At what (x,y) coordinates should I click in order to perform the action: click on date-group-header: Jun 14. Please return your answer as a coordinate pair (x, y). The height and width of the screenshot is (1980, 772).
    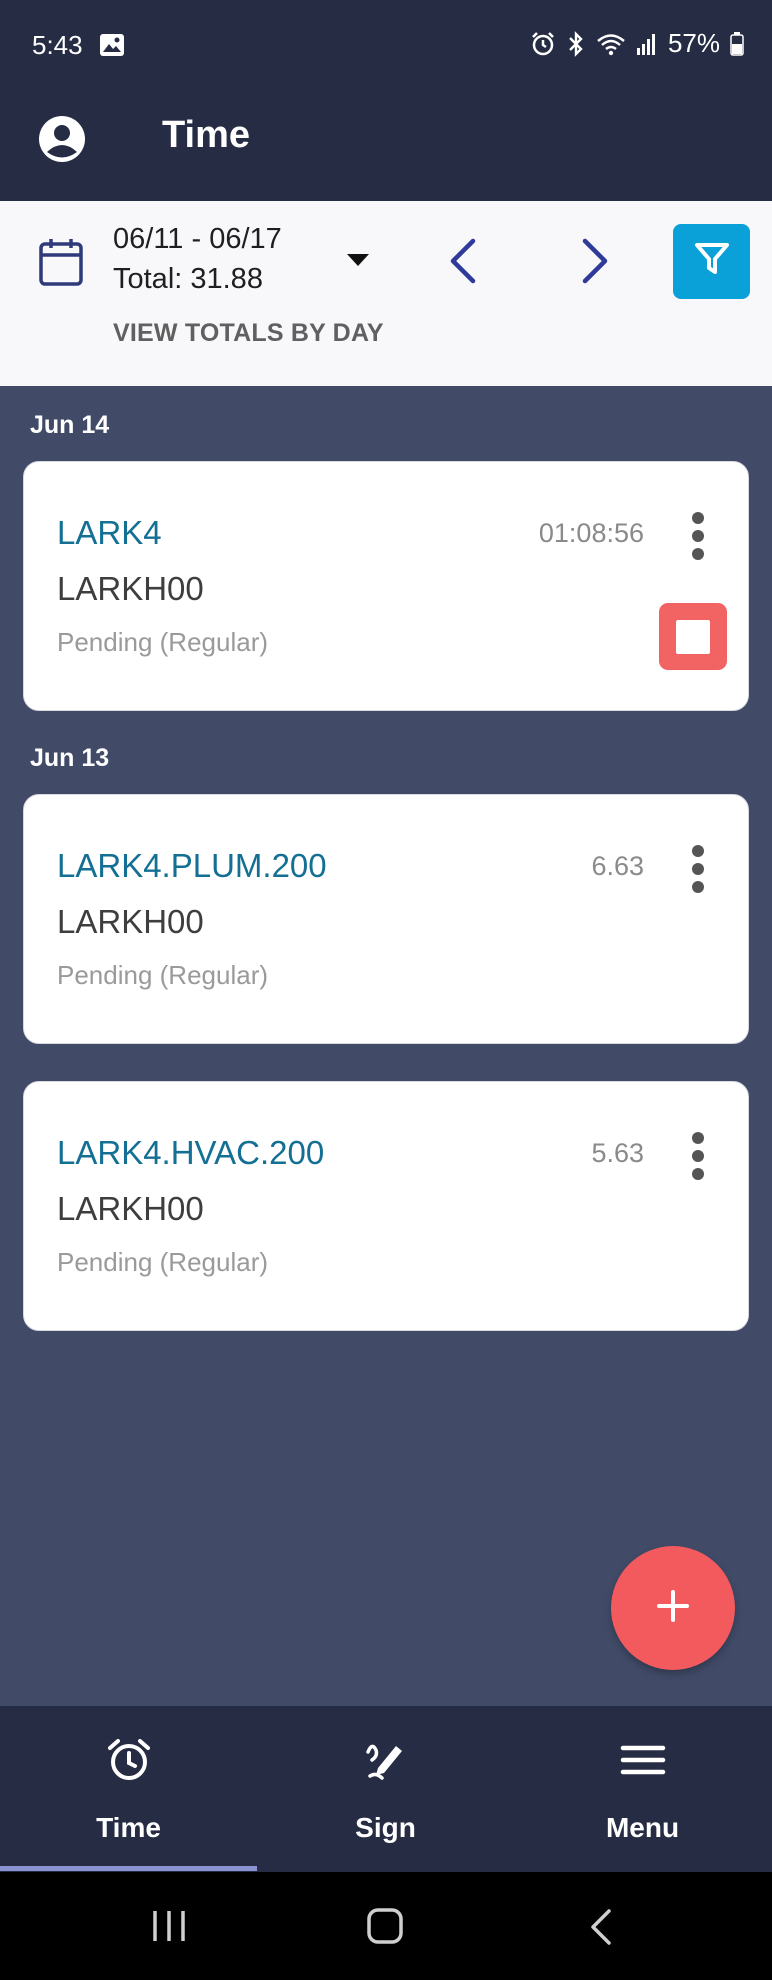
    Looking at the image, I should click on (70, 425).